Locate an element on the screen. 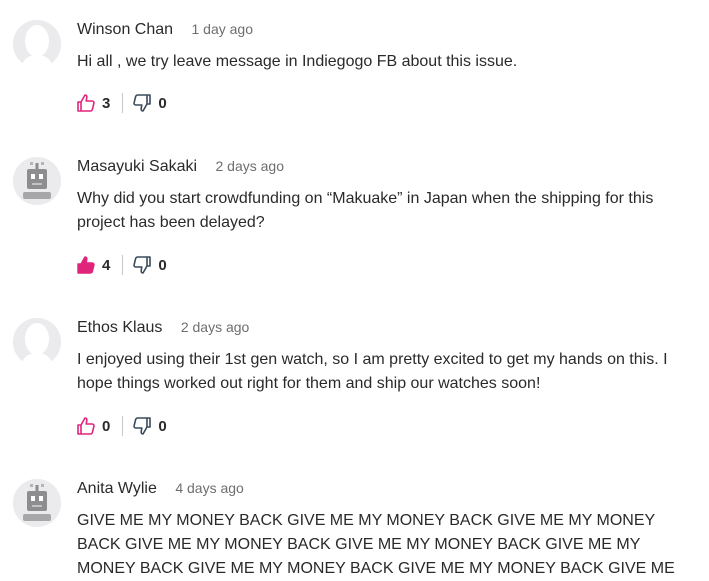 The height and width of the screenshot is (581, 709). vote-bar: 4 0 is located at coordinates (121, 265).